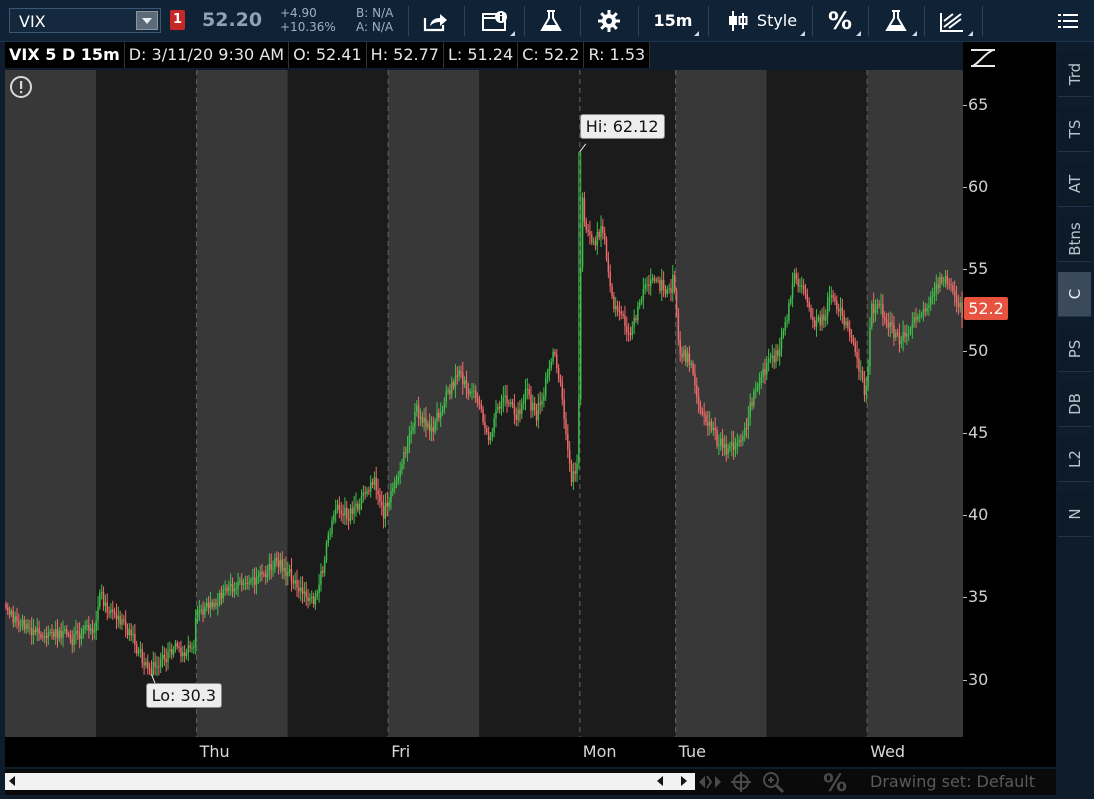  What do you see at coordinates (147, 20) in the screenshot?
I see `symbol-dropdown-button` at bounding box center [147, 20].